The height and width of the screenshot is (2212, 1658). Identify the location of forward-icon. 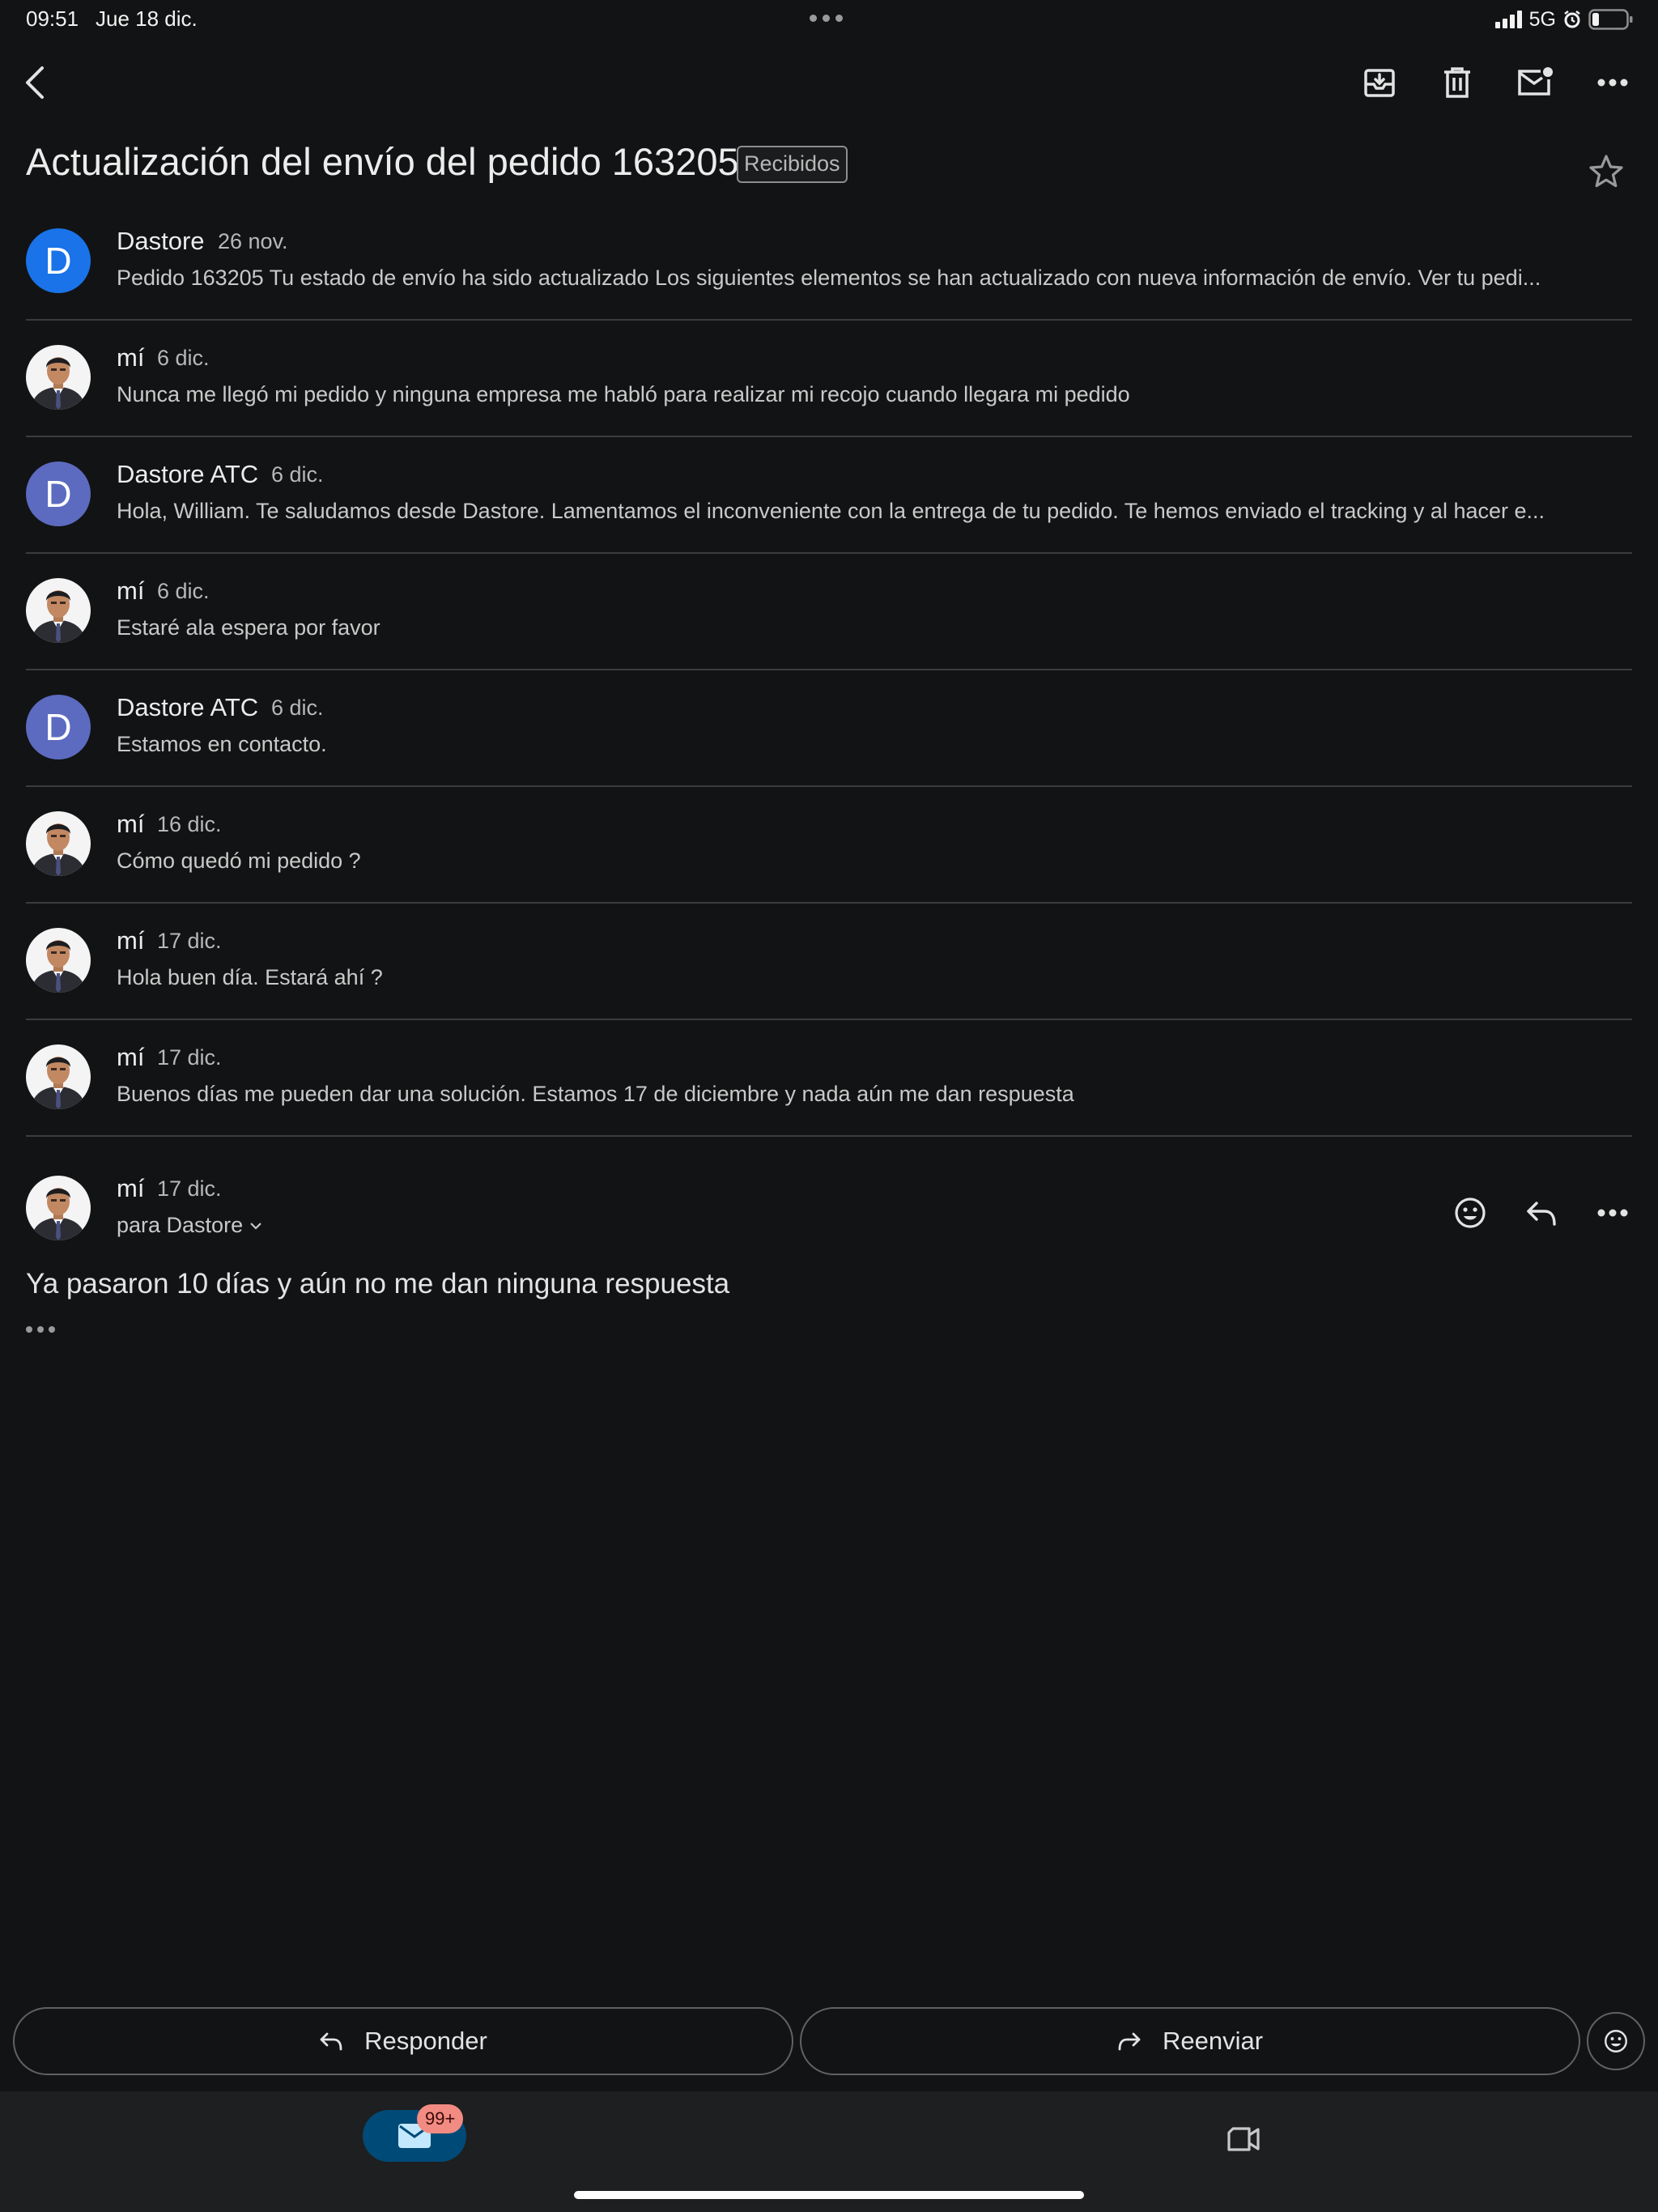
(1129, 2042).